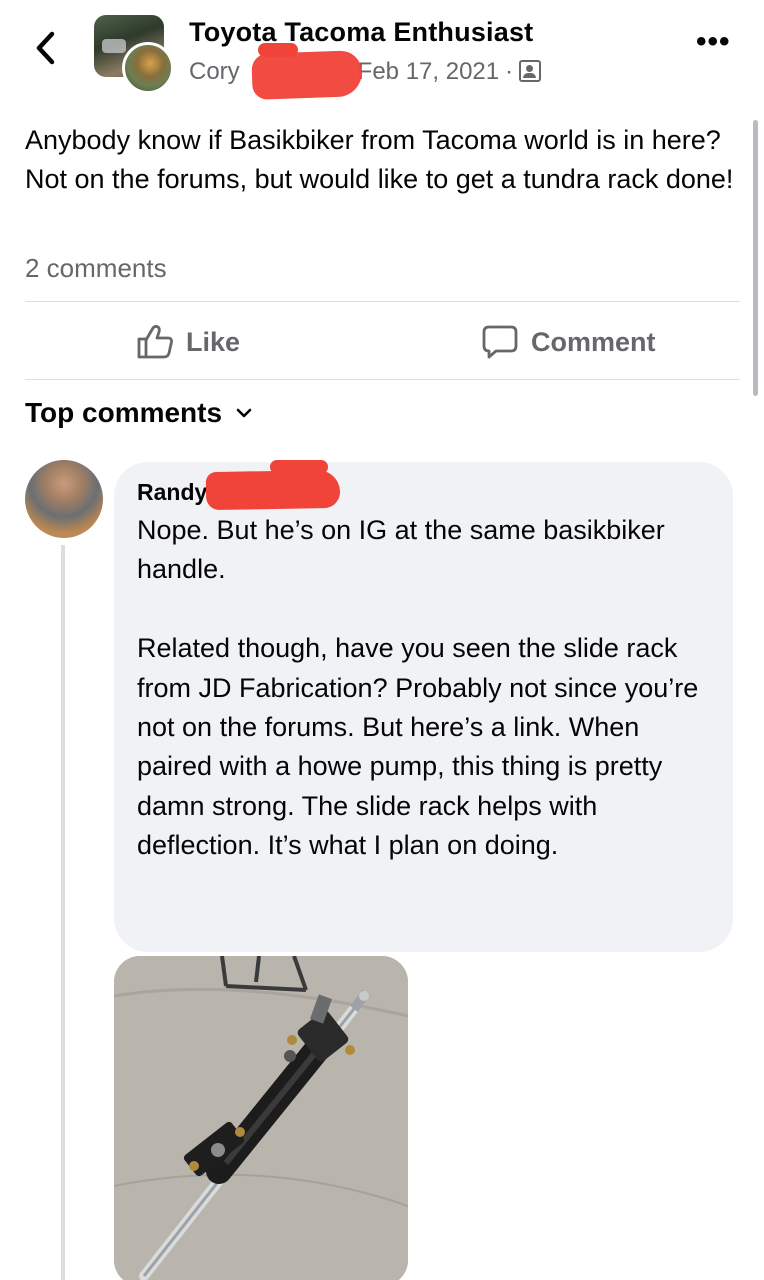  Describe the element at coordinates (593, 341) in the screenshot. I see `comment-label: Comment` at that location.